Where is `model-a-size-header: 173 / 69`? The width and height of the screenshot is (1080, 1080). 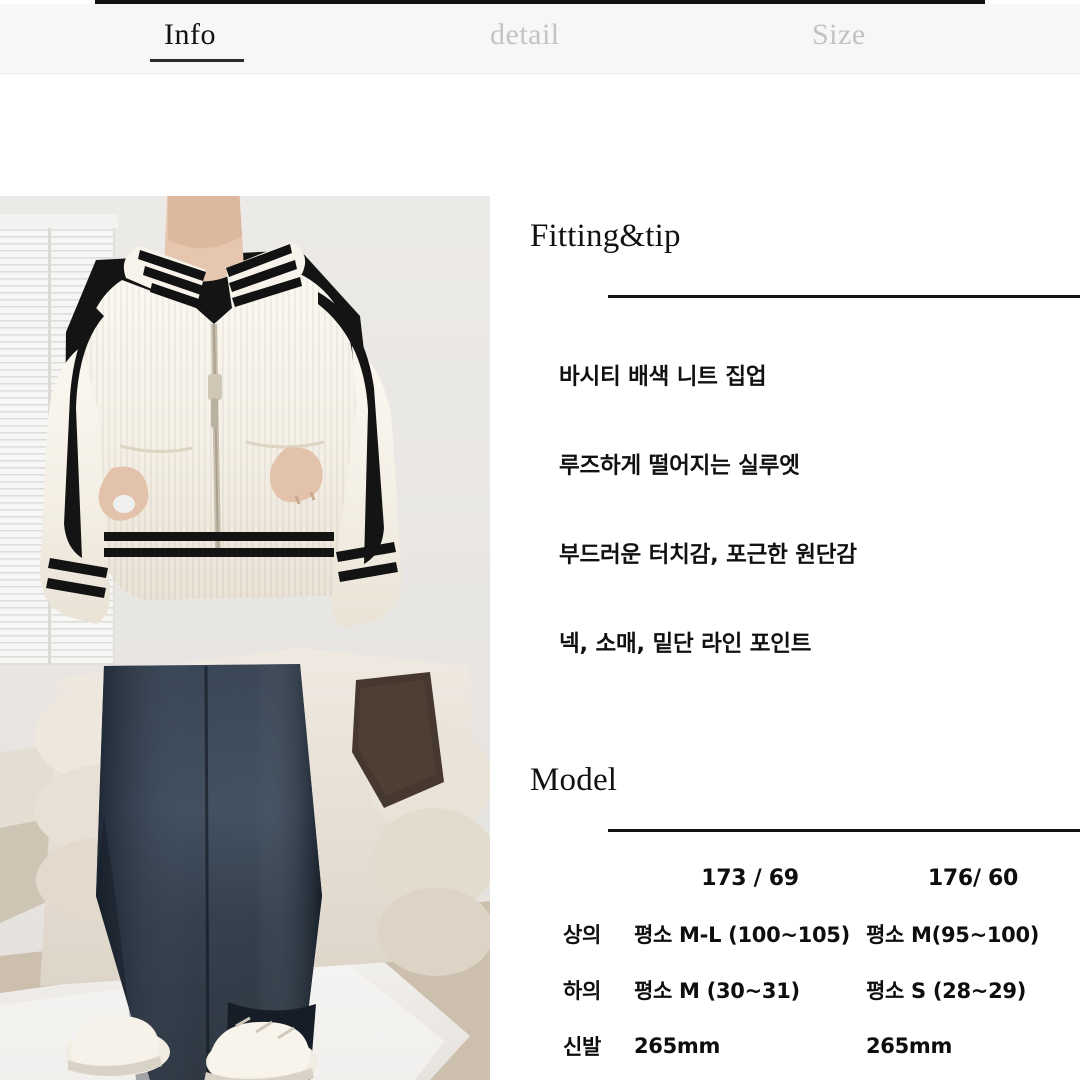
model-a-size-header: 173 / 69 is located at coordinates (750, 878).